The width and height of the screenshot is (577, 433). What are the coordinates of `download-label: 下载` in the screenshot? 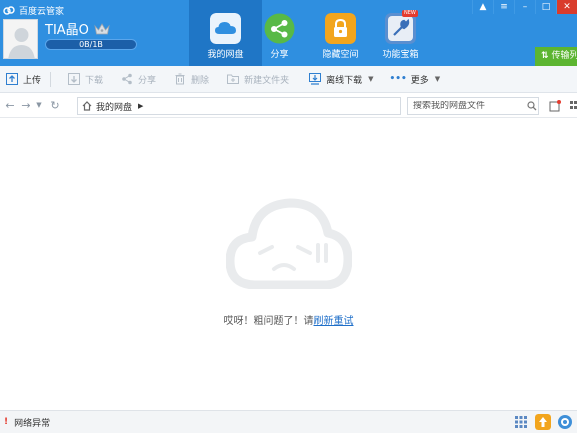 It's located at (94, 80).